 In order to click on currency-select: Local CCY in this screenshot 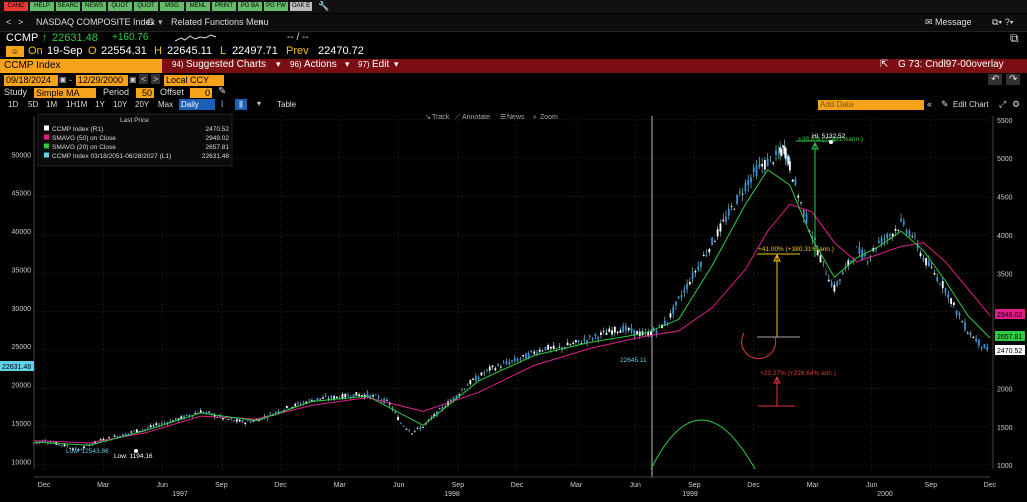, I will do `click(194, 80)`.